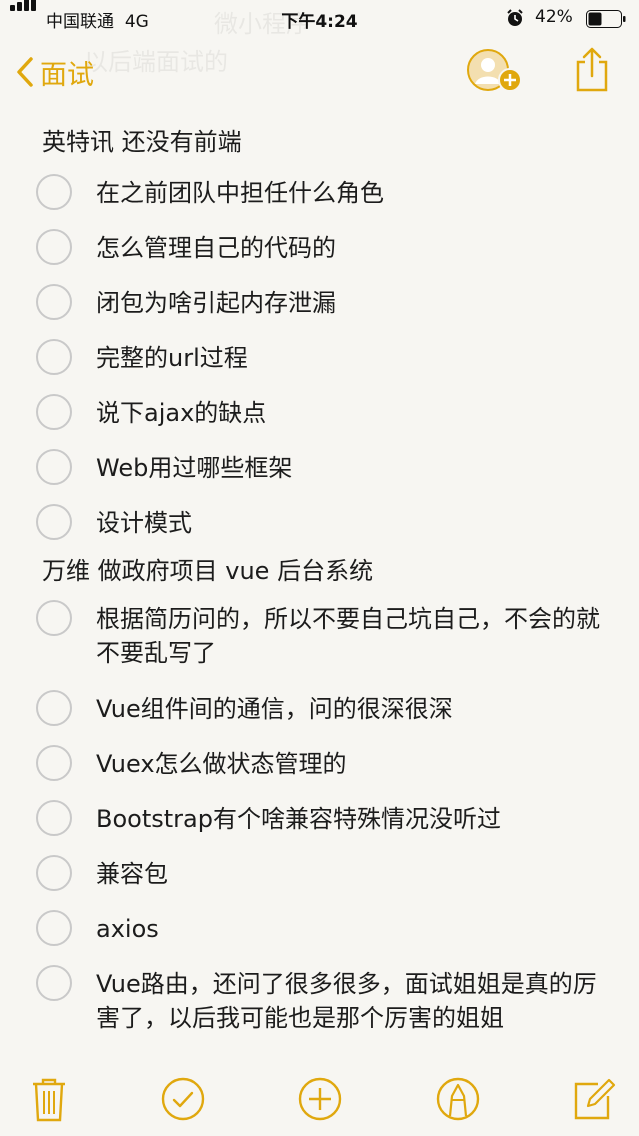  Describe the element at coordinates (554, 17) in the screenshot. I see `battery-percent: 42%` at that location.